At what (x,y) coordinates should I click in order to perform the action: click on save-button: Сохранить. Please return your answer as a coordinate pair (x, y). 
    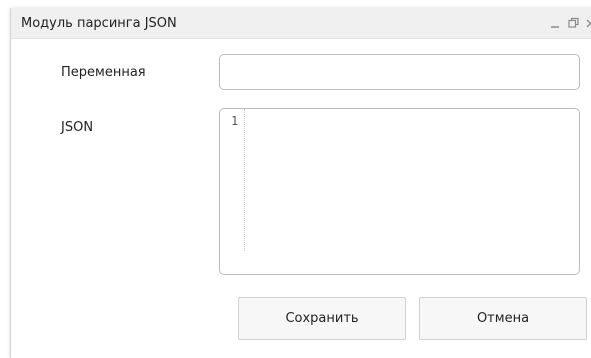
    Looking at the image, I should click on (322, 318).